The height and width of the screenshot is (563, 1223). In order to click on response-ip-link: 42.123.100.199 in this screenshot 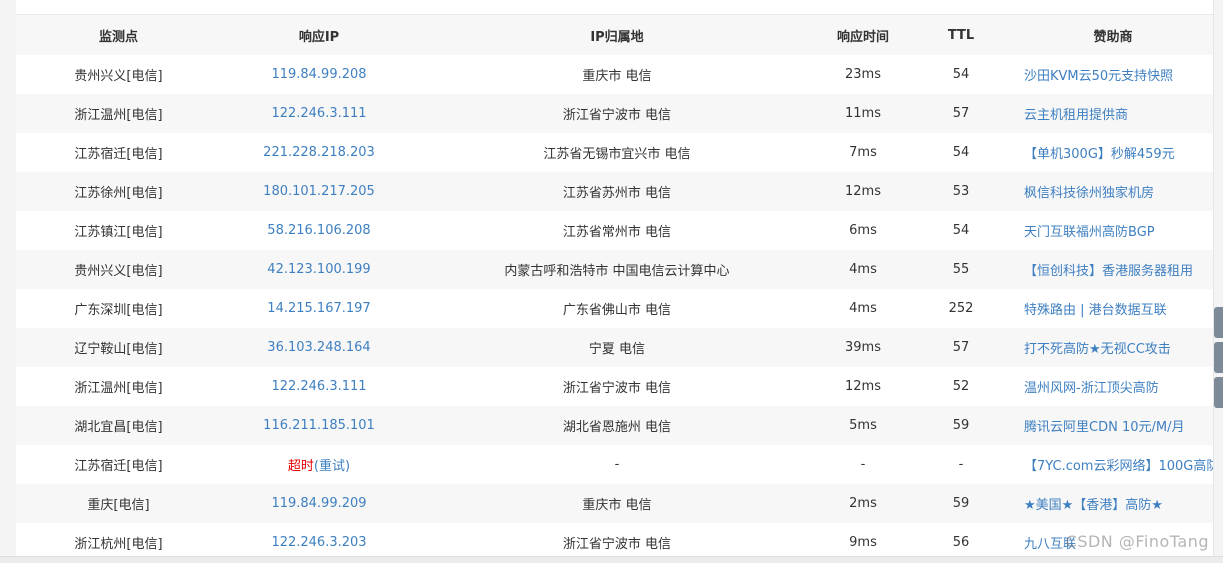, I will do `click(319, 269)`.